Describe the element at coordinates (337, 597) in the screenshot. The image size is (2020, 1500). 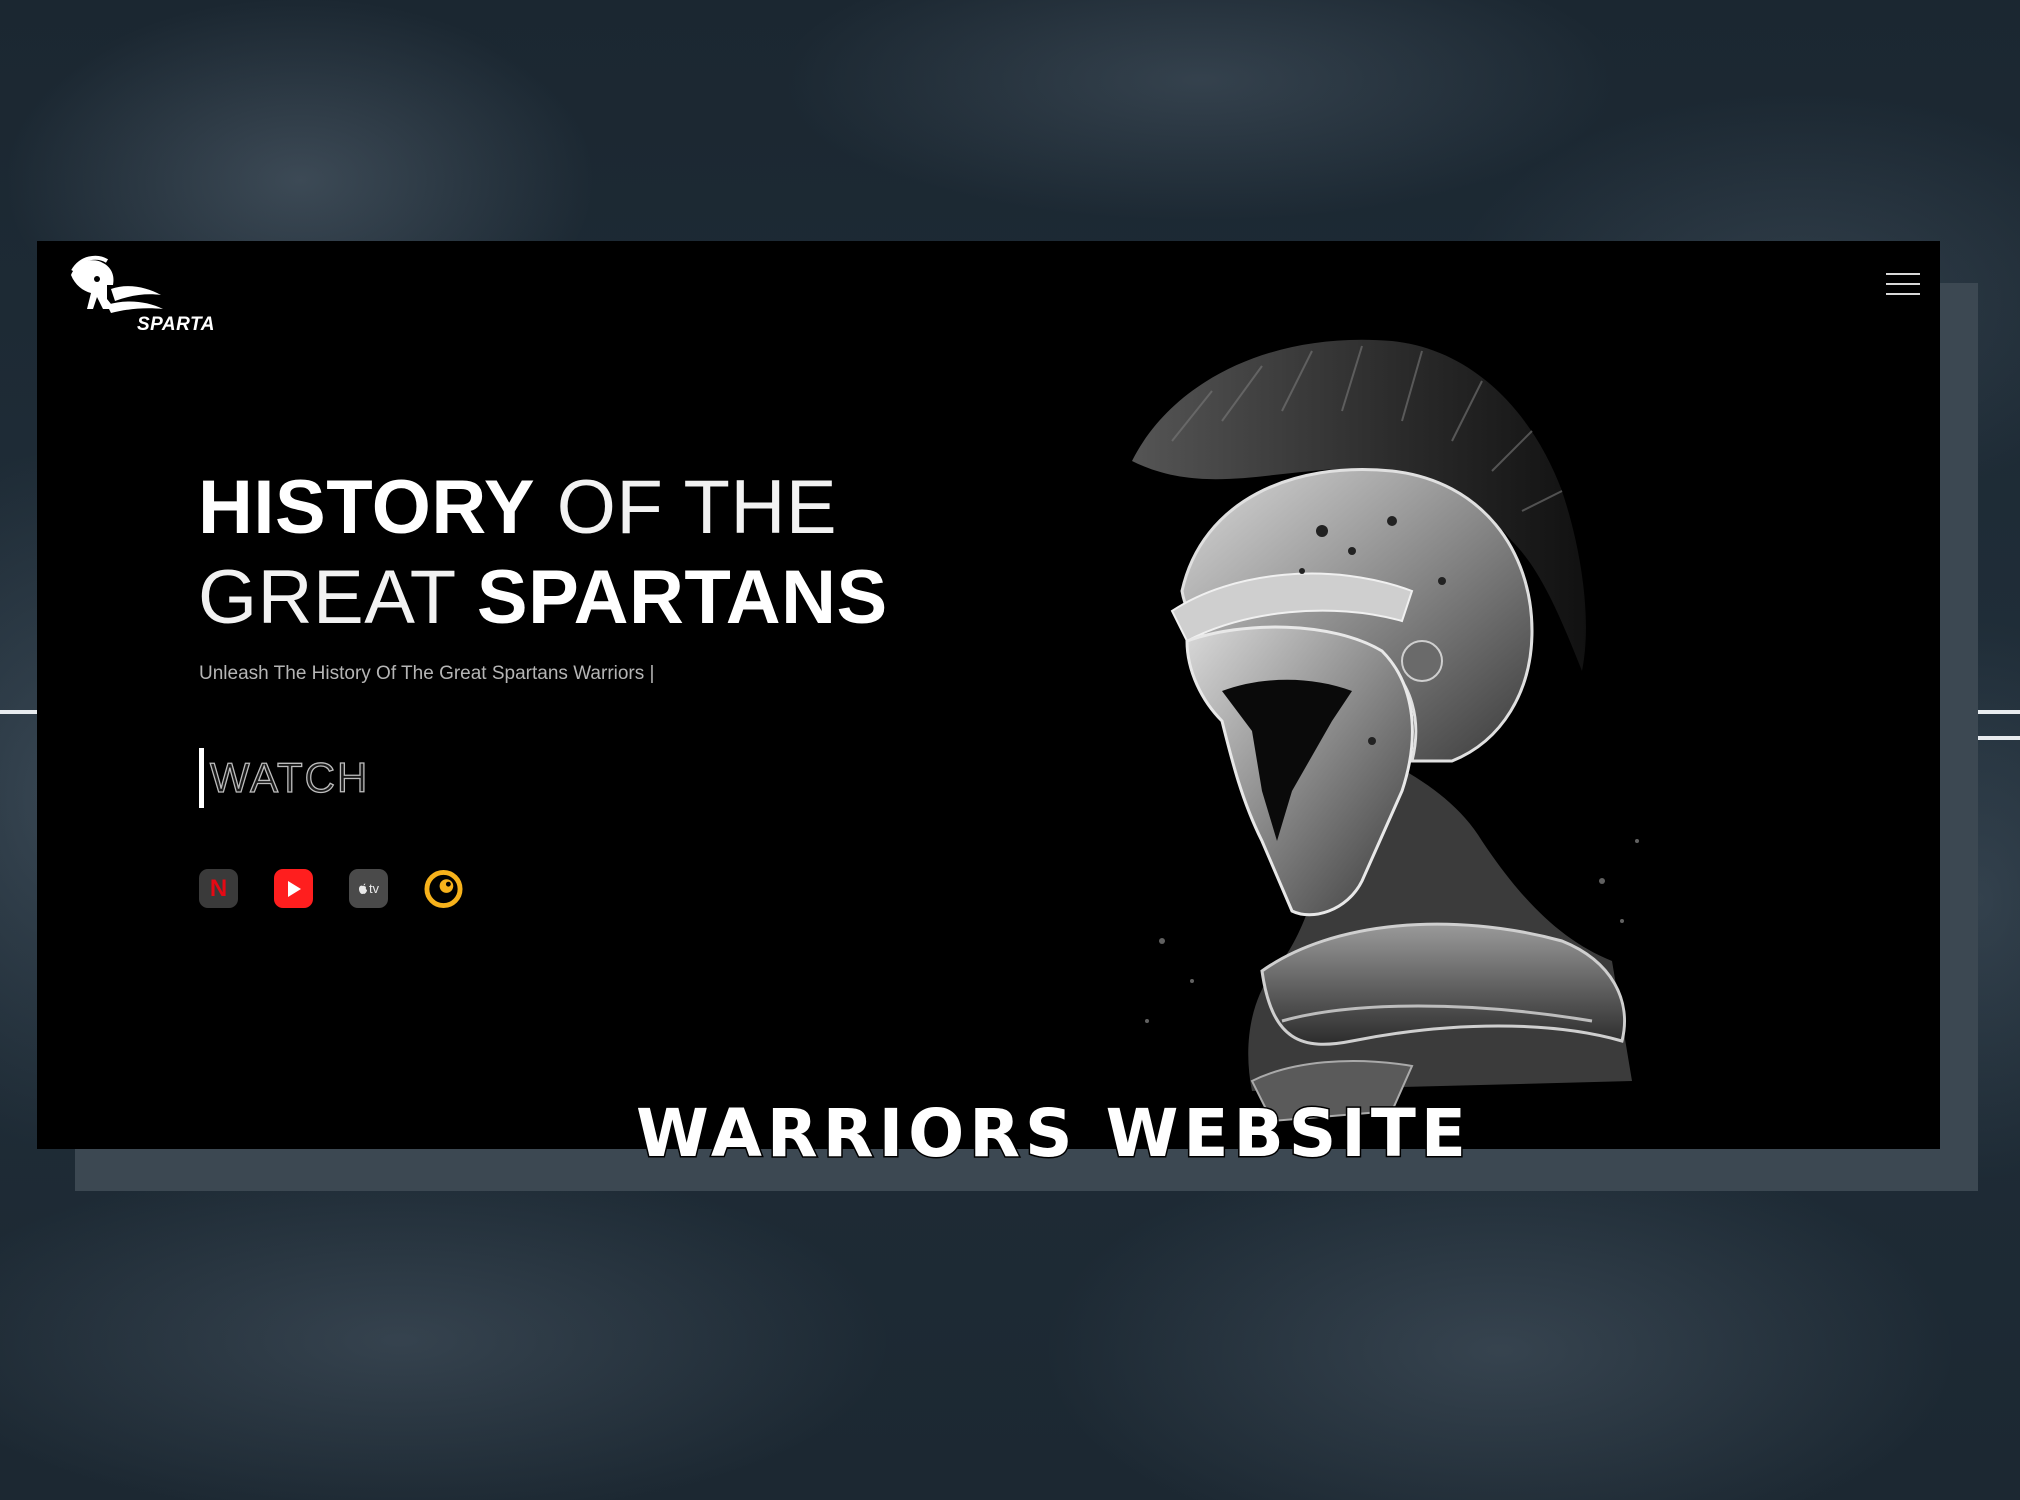
I see `hero-title-light-2: GREAT` at that location.